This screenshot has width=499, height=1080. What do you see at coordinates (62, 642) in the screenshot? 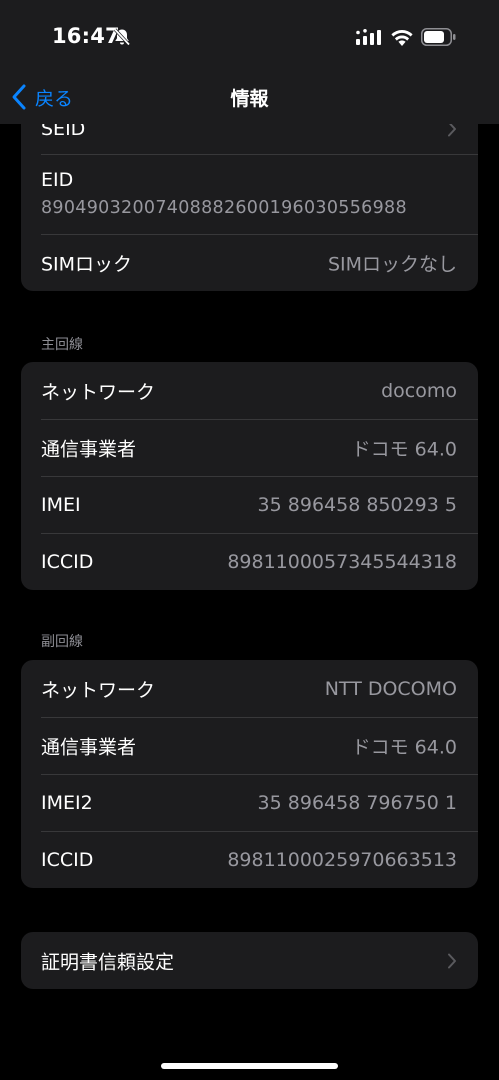
I see `section-header-secondary: 副回線` at bounding box center [62, 642].